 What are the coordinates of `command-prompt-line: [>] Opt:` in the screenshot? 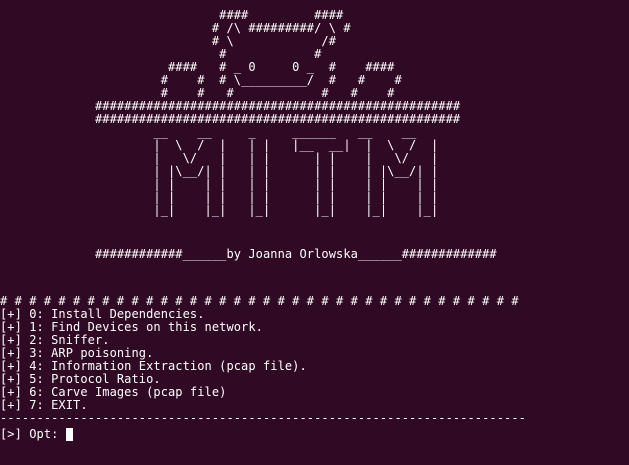 It's located at (36, 434).